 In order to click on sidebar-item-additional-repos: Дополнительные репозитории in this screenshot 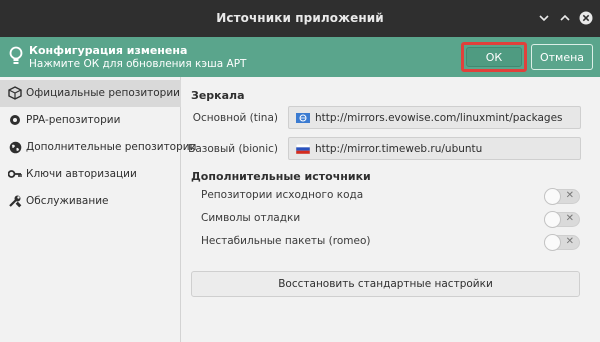, I will do `click(98, 147)`.